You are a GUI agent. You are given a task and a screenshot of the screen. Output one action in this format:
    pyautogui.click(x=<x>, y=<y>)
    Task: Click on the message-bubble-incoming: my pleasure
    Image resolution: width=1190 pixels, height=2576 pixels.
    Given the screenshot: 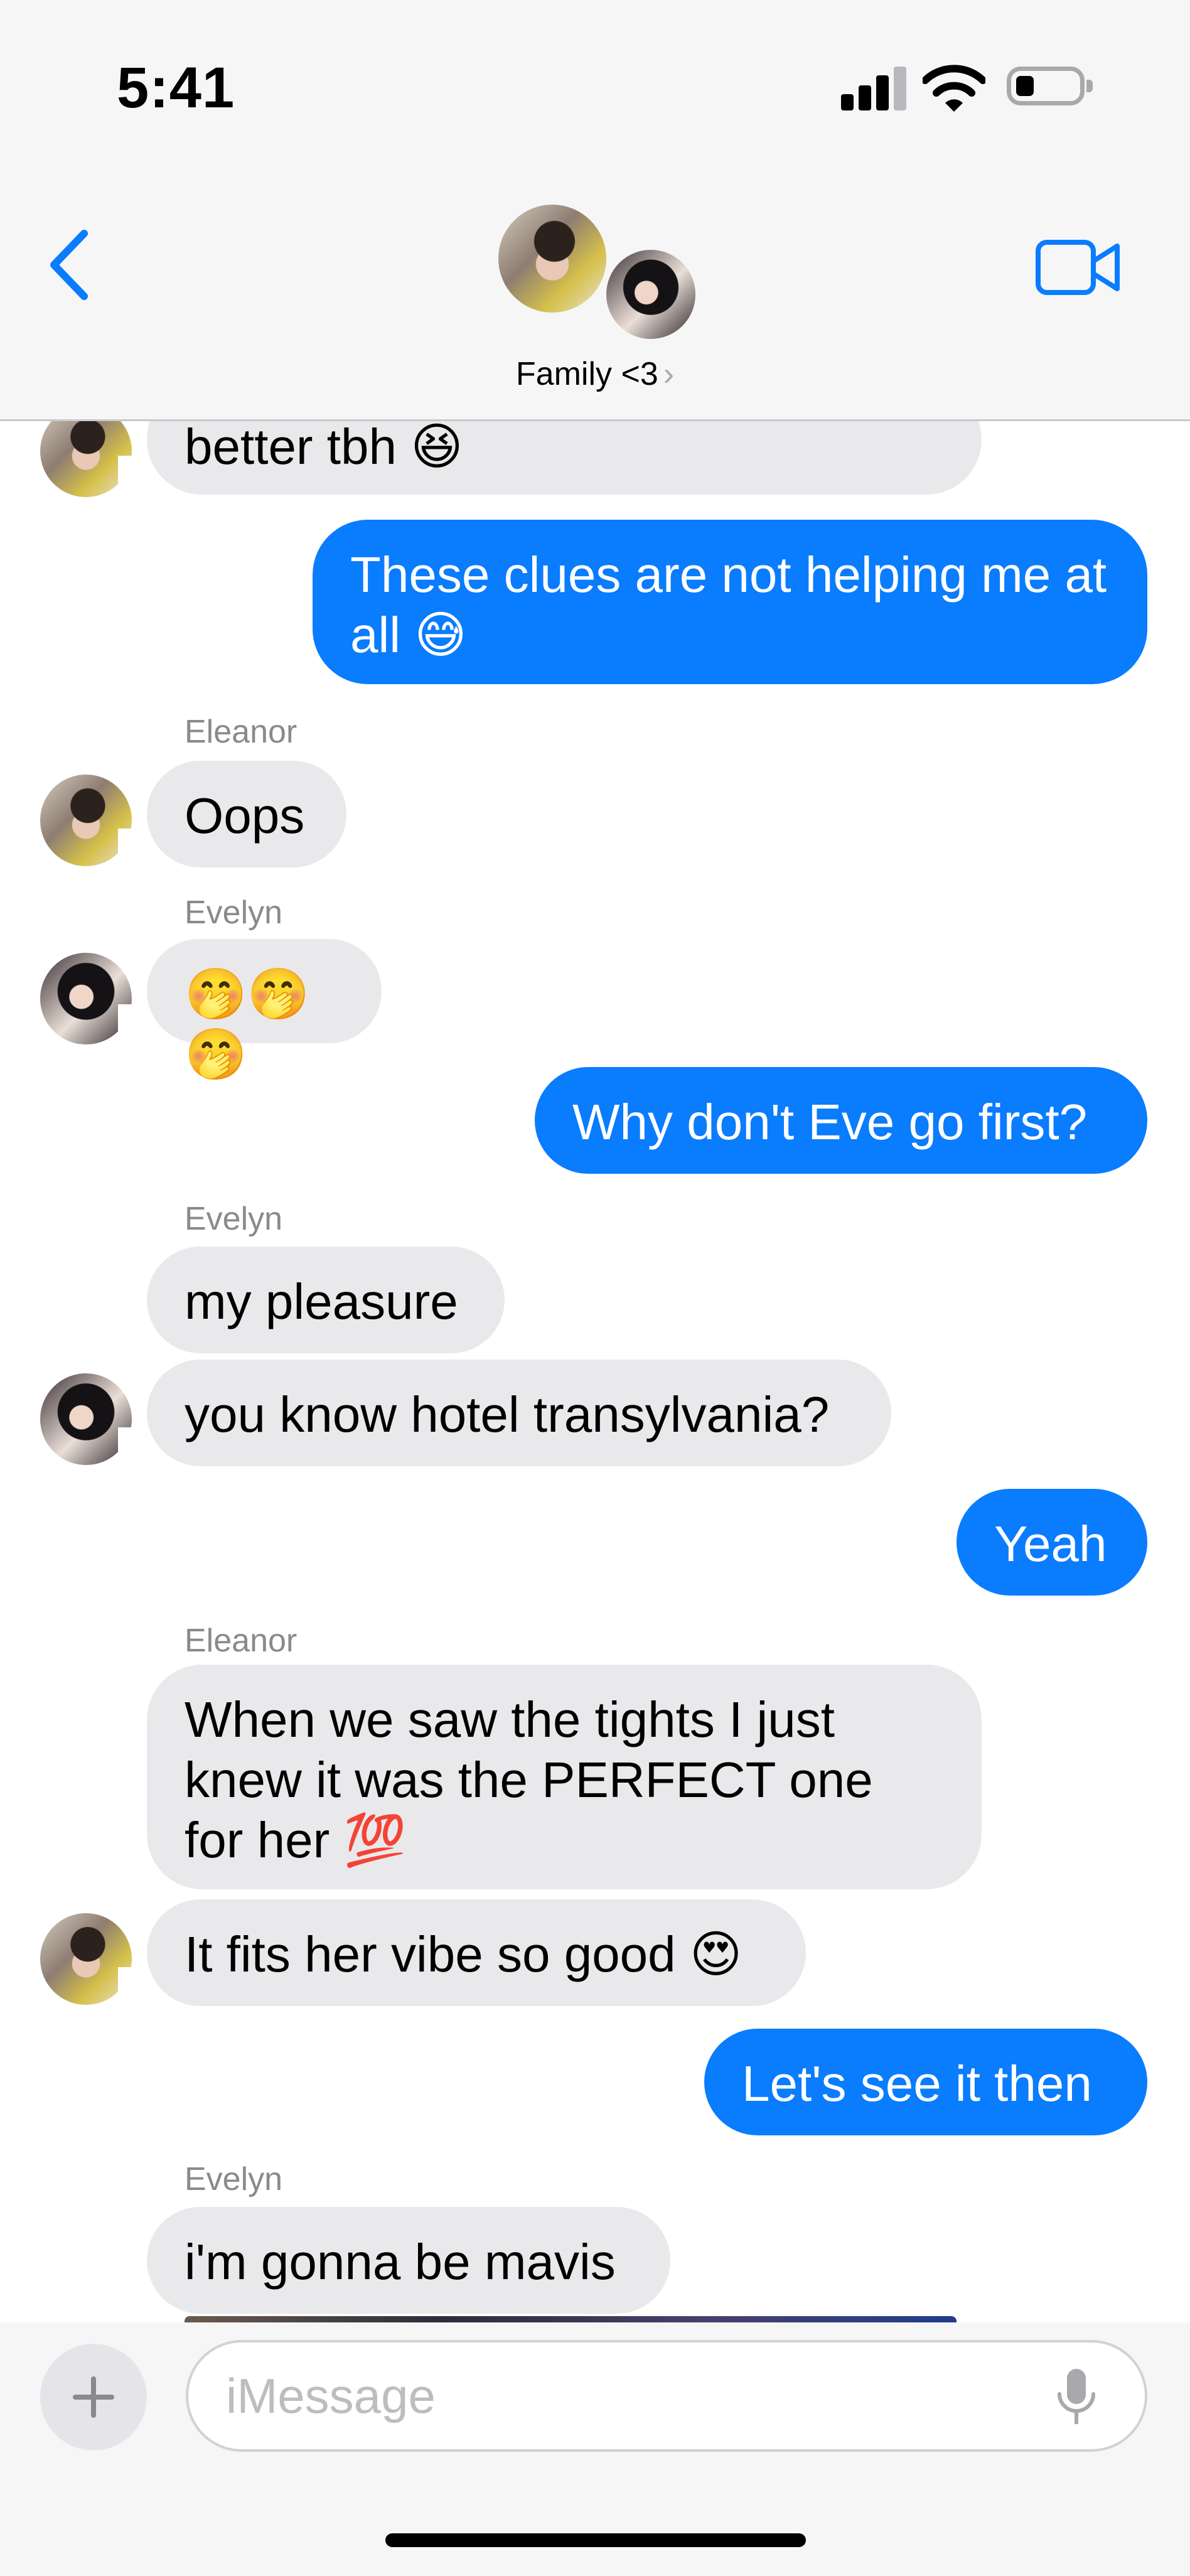 What is the action you would take?
    pyautogui.click(x=326, y=1300)
    